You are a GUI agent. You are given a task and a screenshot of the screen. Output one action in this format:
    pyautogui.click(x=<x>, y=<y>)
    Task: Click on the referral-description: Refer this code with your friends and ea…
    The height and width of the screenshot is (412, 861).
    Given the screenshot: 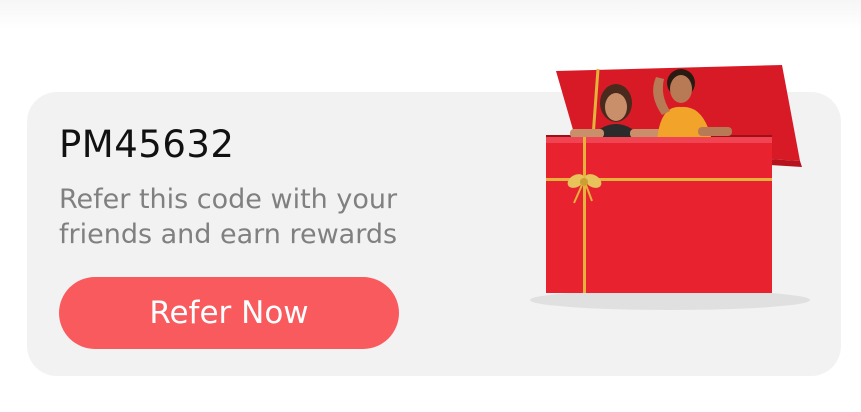 What is the action you would take?
    pyautogui.click(x=228, y=217)
    